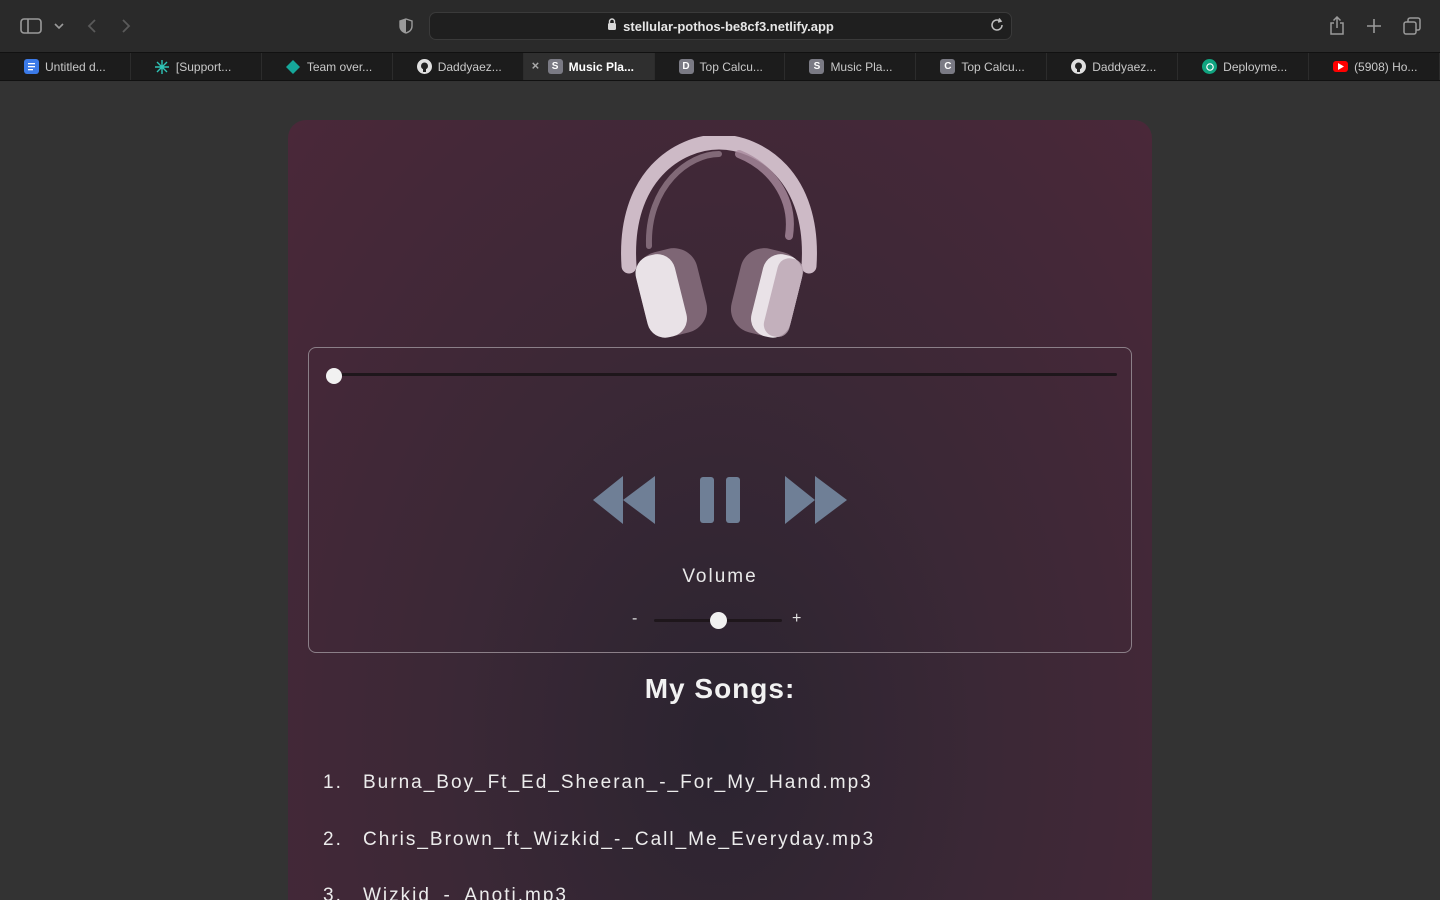  I want to click on progress-track, so click(726, 374).